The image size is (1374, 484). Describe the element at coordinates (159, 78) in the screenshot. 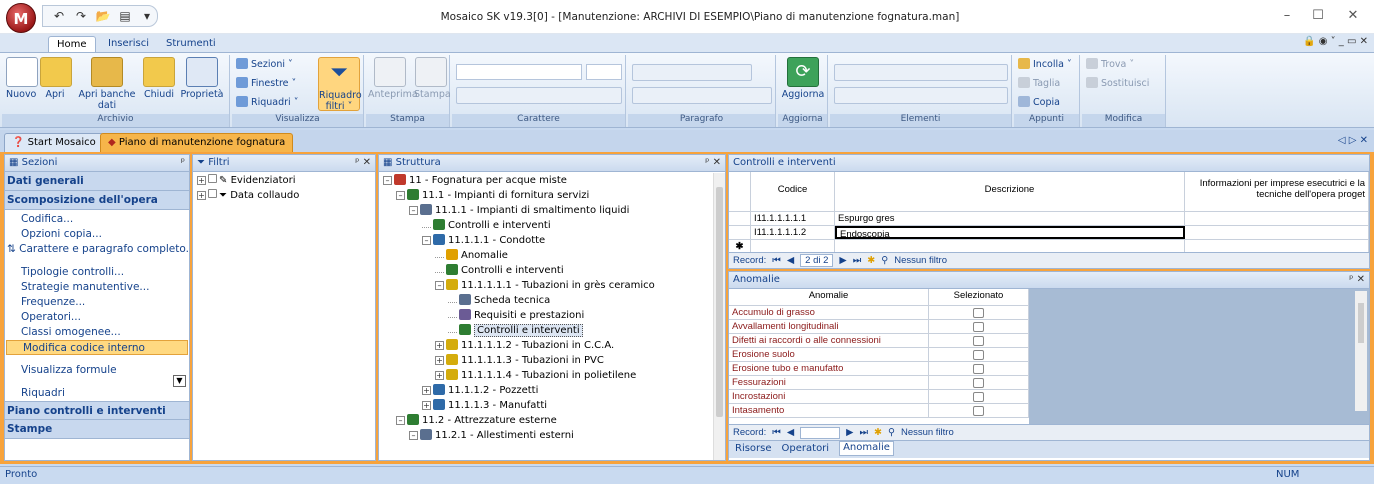

I see `chiudi-button: Chiudi` at that location.